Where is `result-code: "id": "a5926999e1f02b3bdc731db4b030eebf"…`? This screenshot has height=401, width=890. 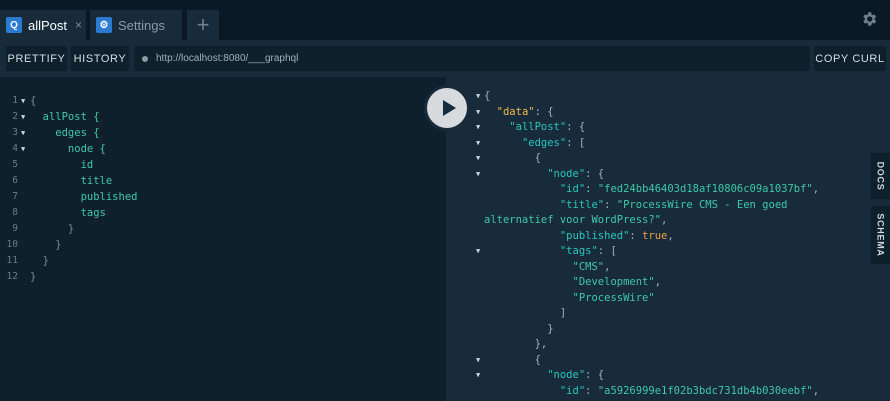
result-code: "id": "a5926999e1f02b3bdc731db4b030eebf"… is located at coordinates (651, 391).